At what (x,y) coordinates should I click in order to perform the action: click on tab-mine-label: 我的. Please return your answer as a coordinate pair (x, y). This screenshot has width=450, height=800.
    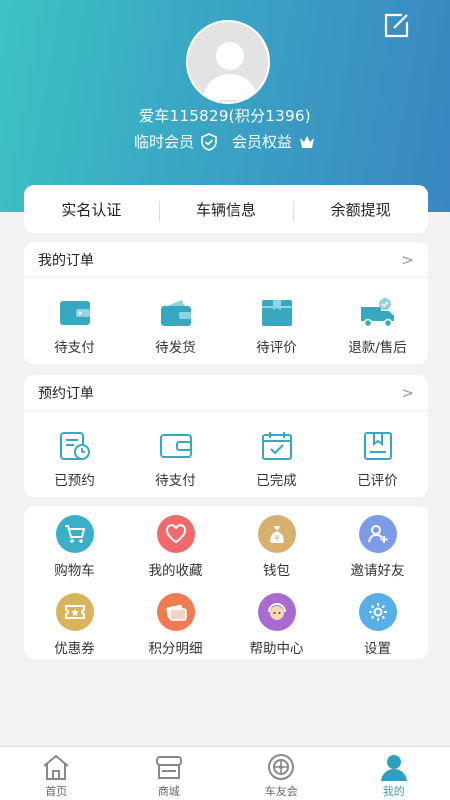
    Looking at the image, I should click on (393, 791).